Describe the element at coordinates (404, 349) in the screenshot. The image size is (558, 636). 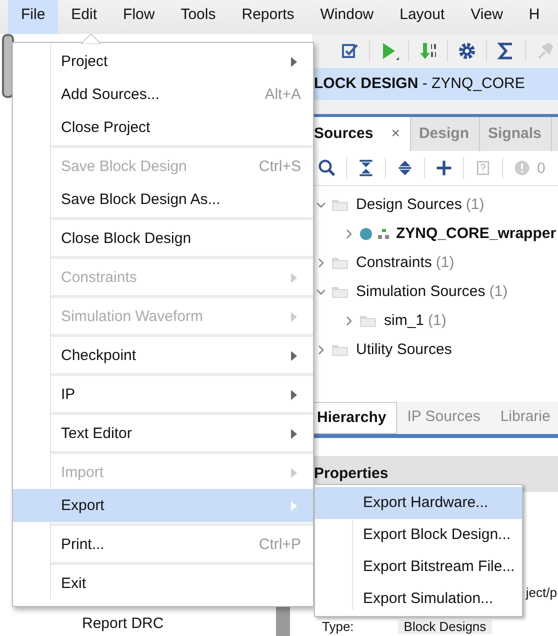
I see `tree-item: Utility Sources` at that location.